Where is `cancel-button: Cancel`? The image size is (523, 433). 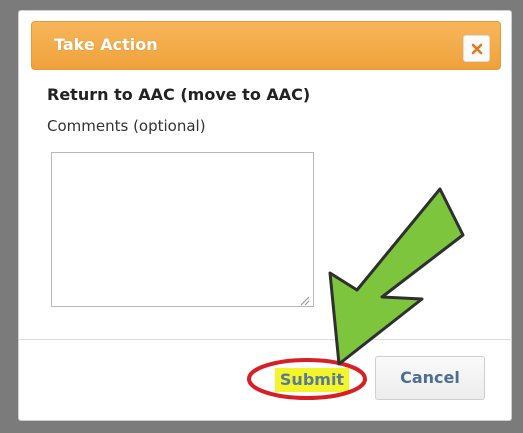
cancel-button: Cancel is located at coordinates (430, 378).